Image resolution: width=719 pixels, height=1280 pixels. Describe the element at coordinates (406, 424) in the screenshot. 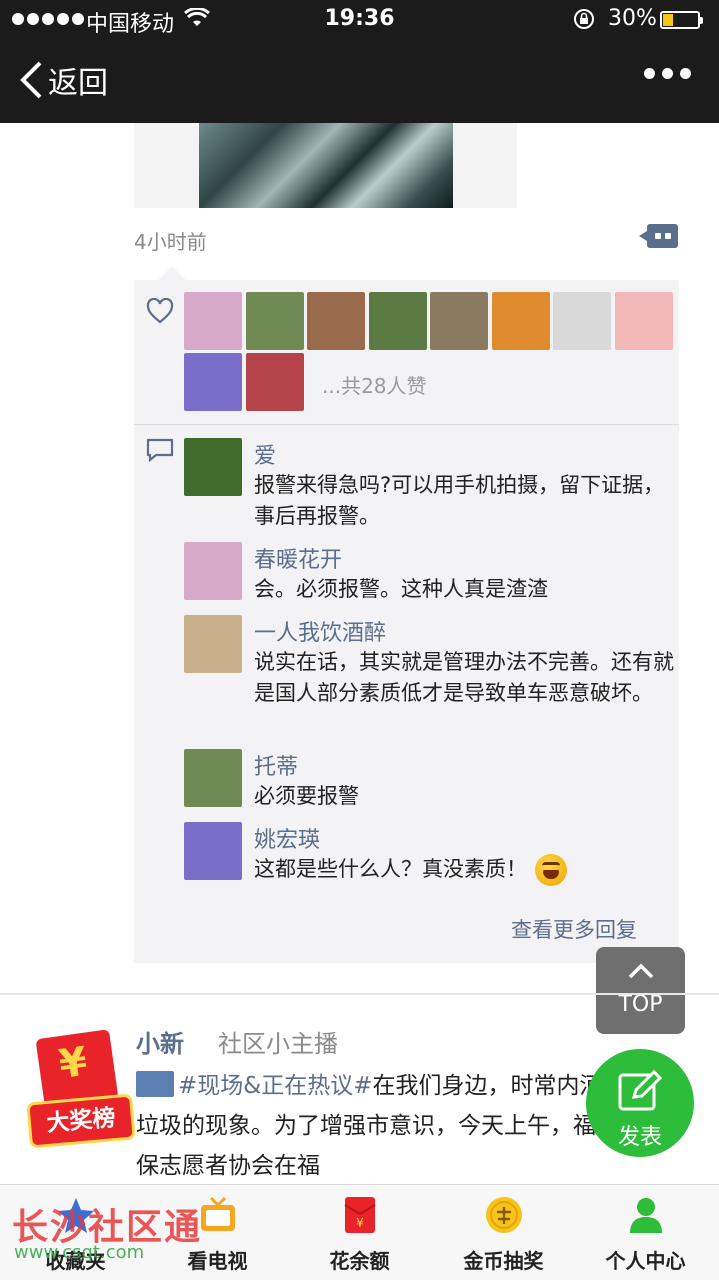

I see `divider` at that location.